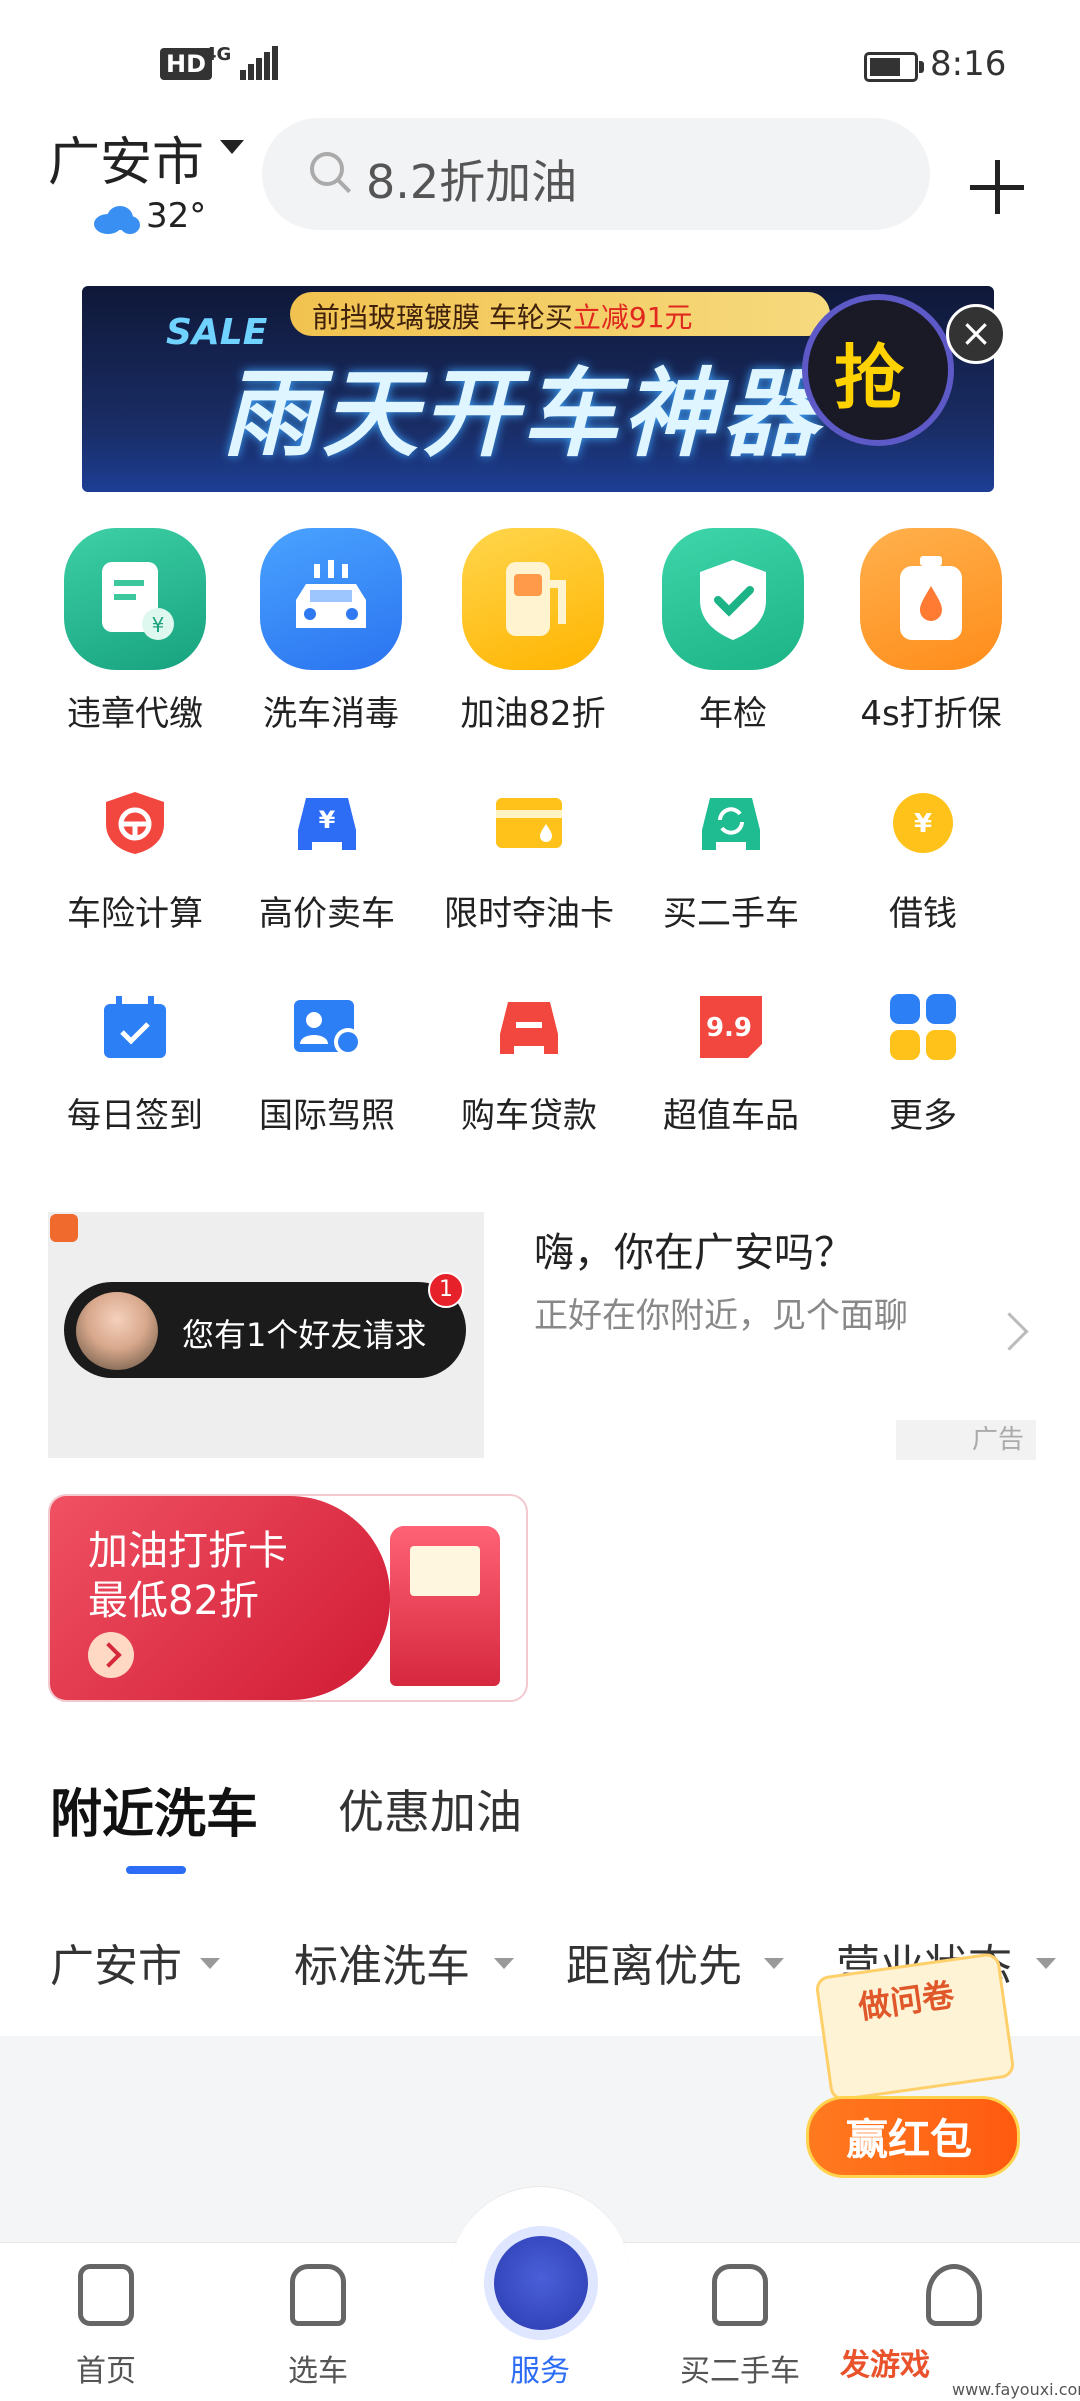 The height and width of the screenshot is (2401, 1080). What do you see at coordinates (976, 334) in the screenshot?
I see `close-icon: ×` at bounding box center [976, 334].